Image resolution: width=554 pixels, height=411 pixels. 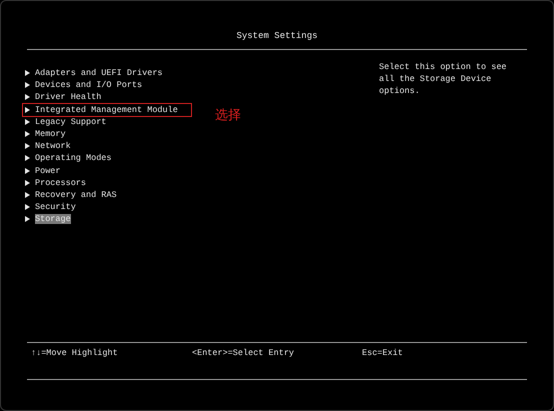 I want to click on menu-item: Memory, so click(x=50, y=134).